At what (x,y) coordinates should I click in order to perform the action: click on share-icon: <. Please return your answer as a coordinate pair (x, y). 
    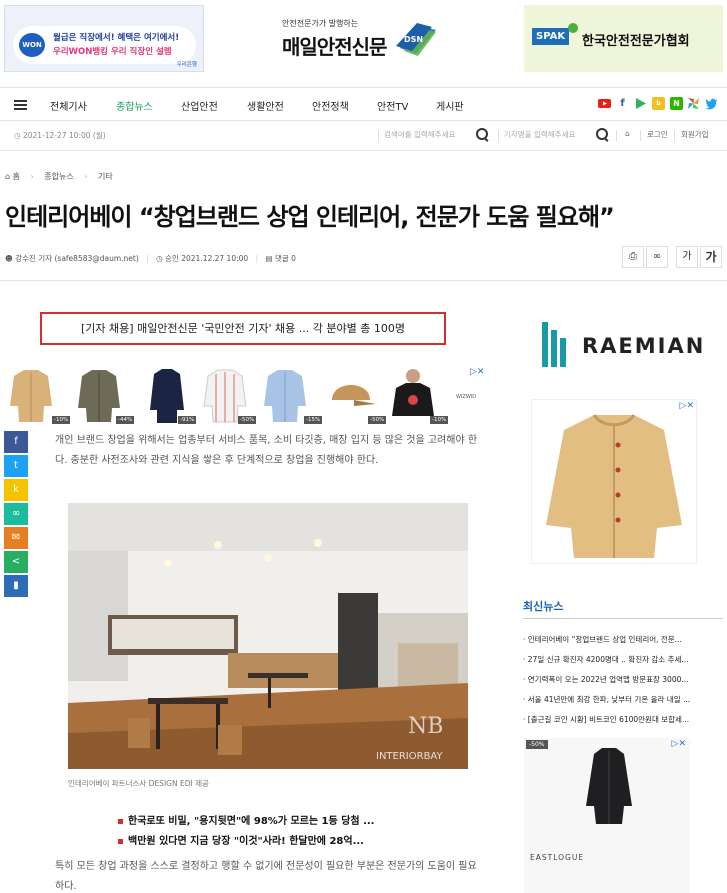
    Looking at the image, I should click on (16, 562).